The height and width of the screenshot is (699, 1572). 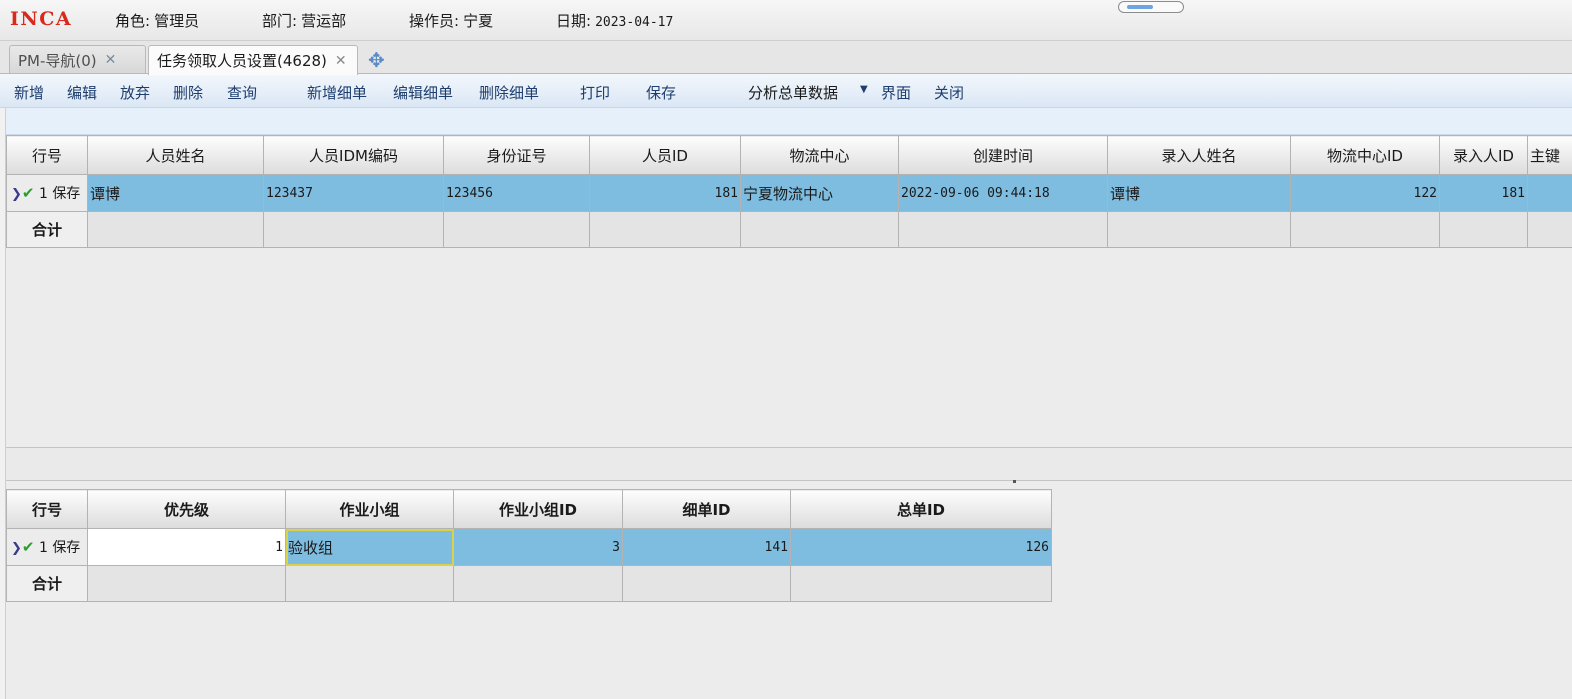 What do you see at coordinates (280, 21) in the screenshot?
I see `dept-label: 部门:` at bounding box center [280, 21].